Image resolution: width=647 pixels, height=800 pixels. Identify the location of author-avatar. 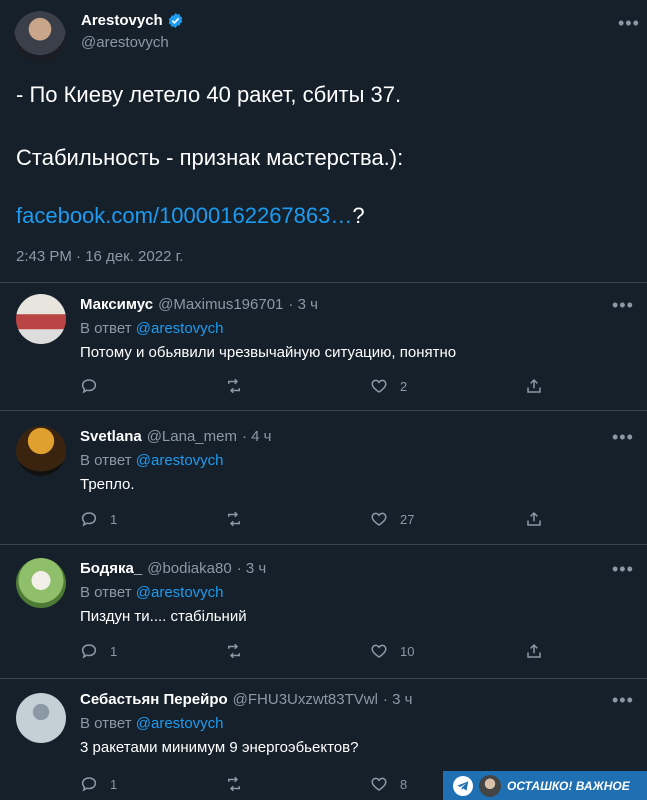
(40, 37).